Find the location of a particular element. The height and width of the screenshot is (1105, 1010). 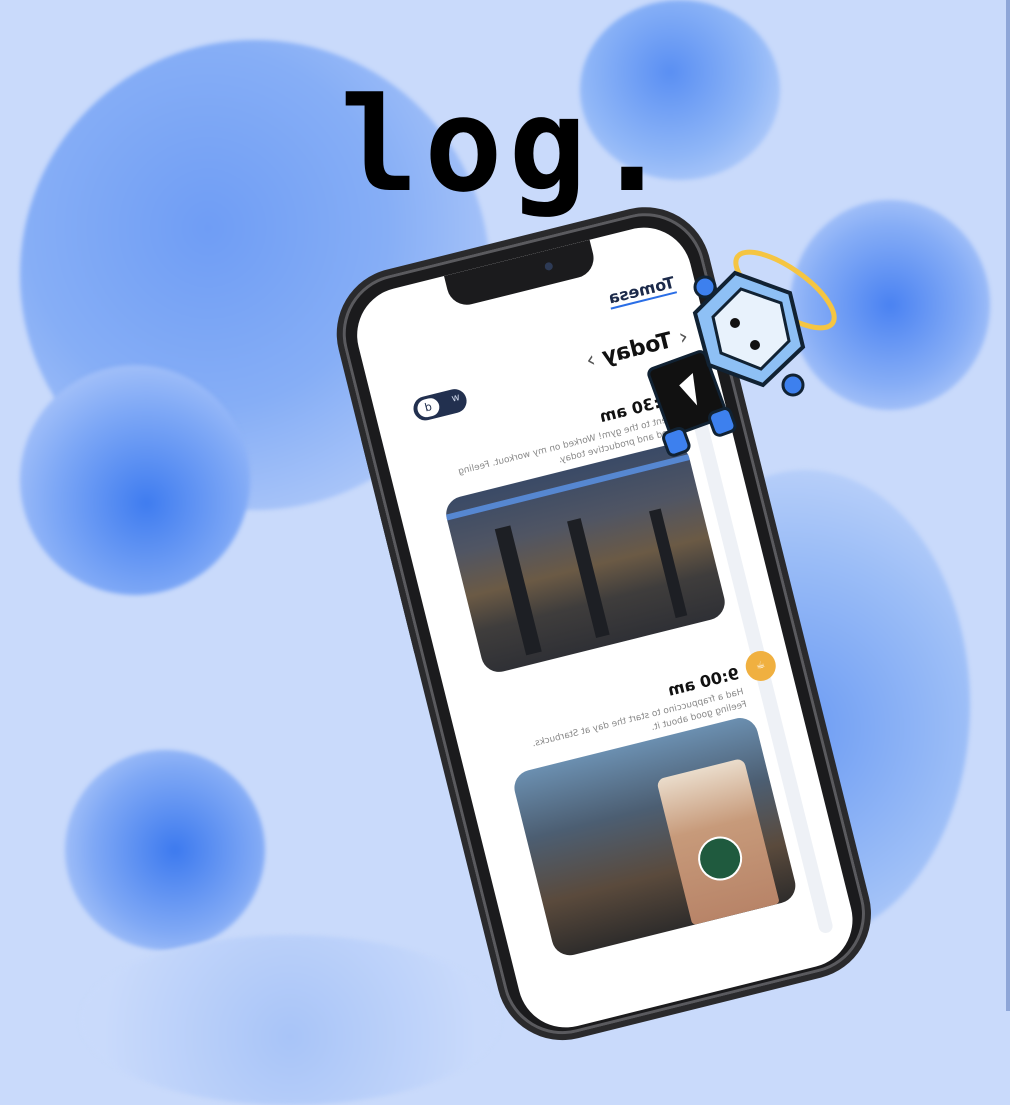

toggle-knob: d is located at coordinates (428, 408).